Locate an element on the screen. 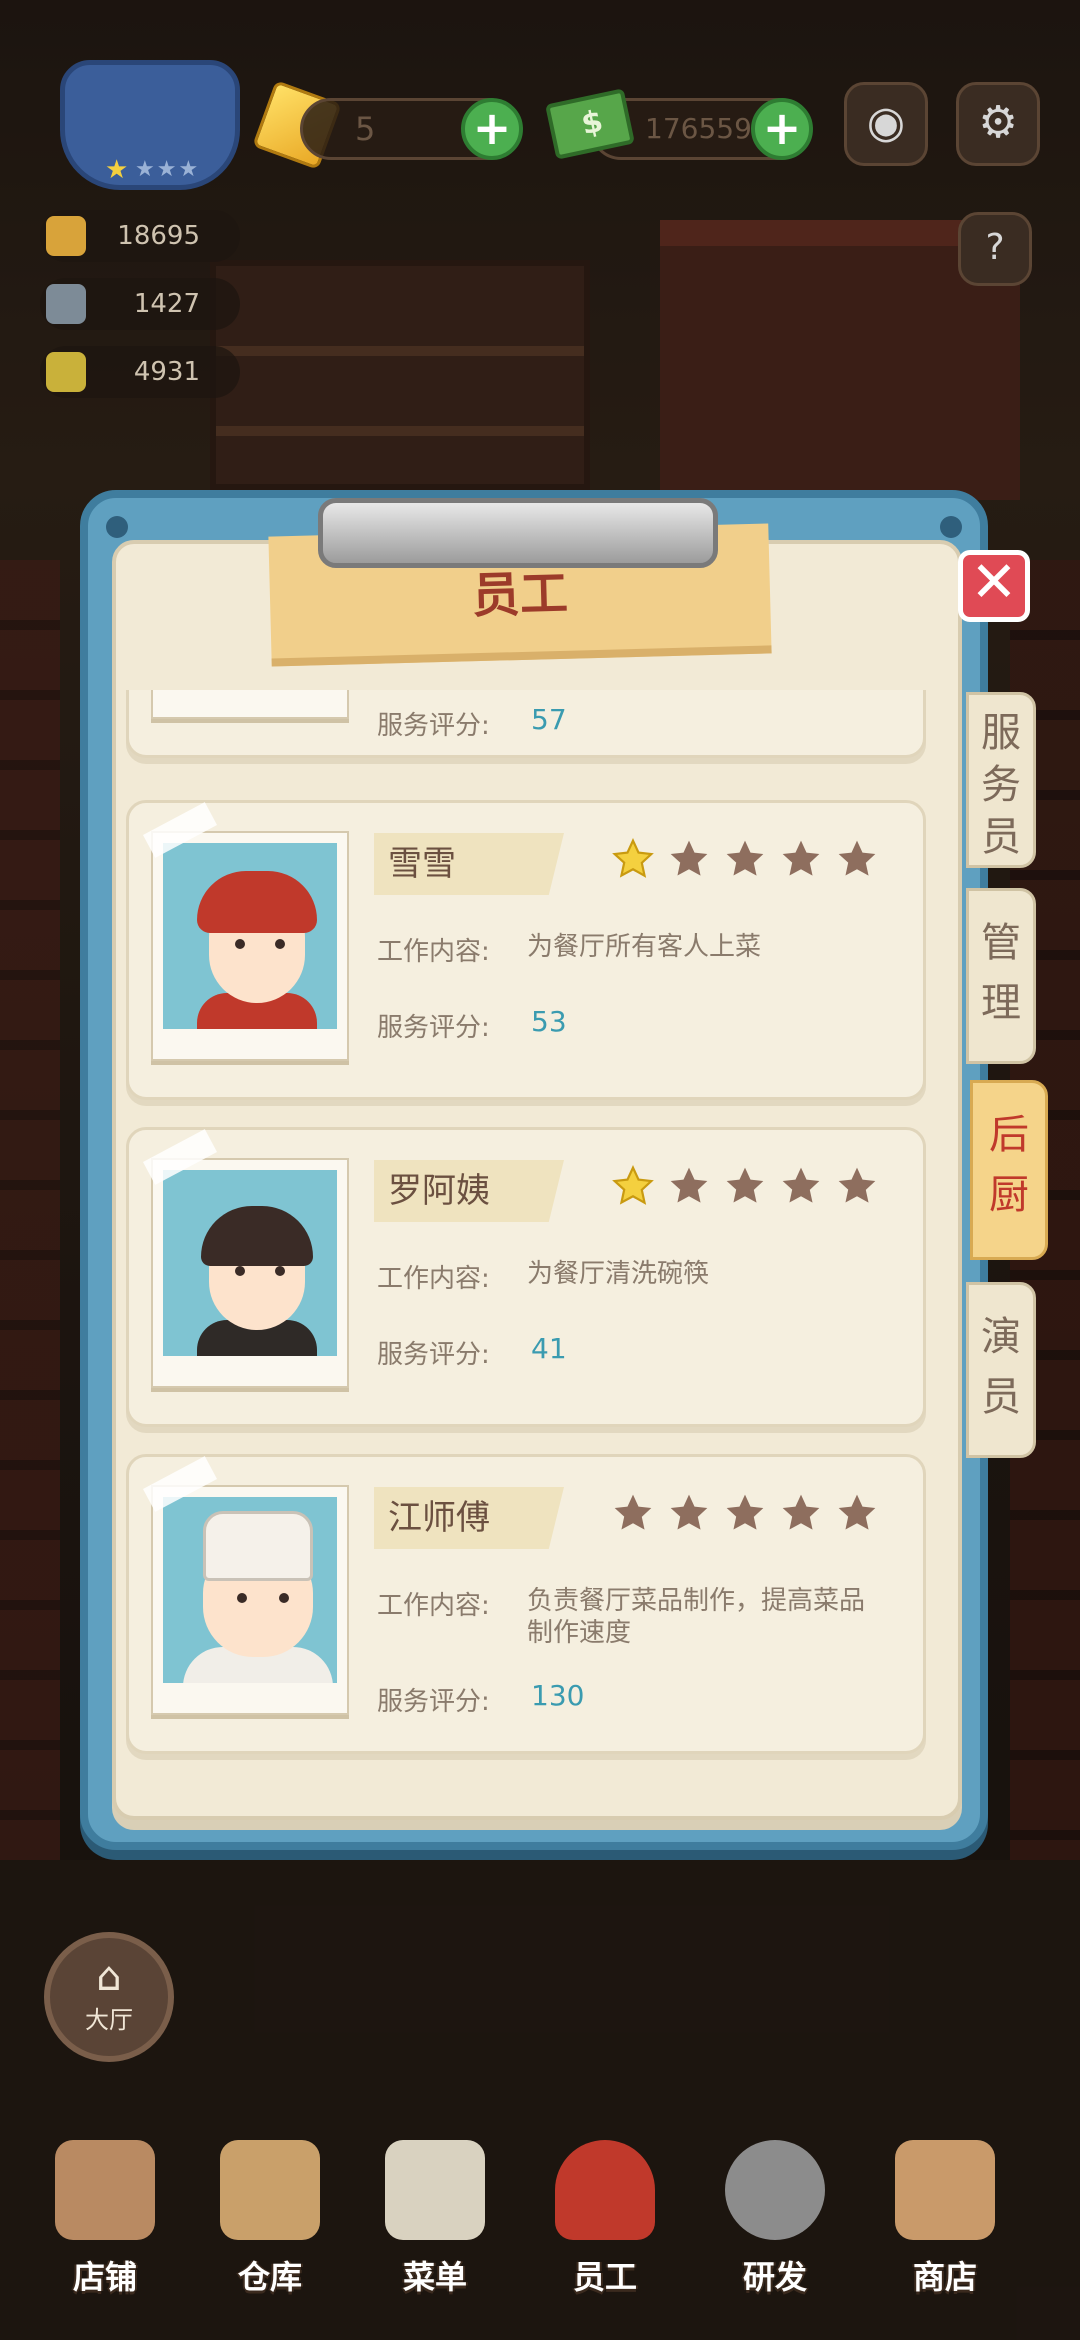 The image size is (1080, 2340). clipboard-clip-icon is located at coordinates (518, 533).